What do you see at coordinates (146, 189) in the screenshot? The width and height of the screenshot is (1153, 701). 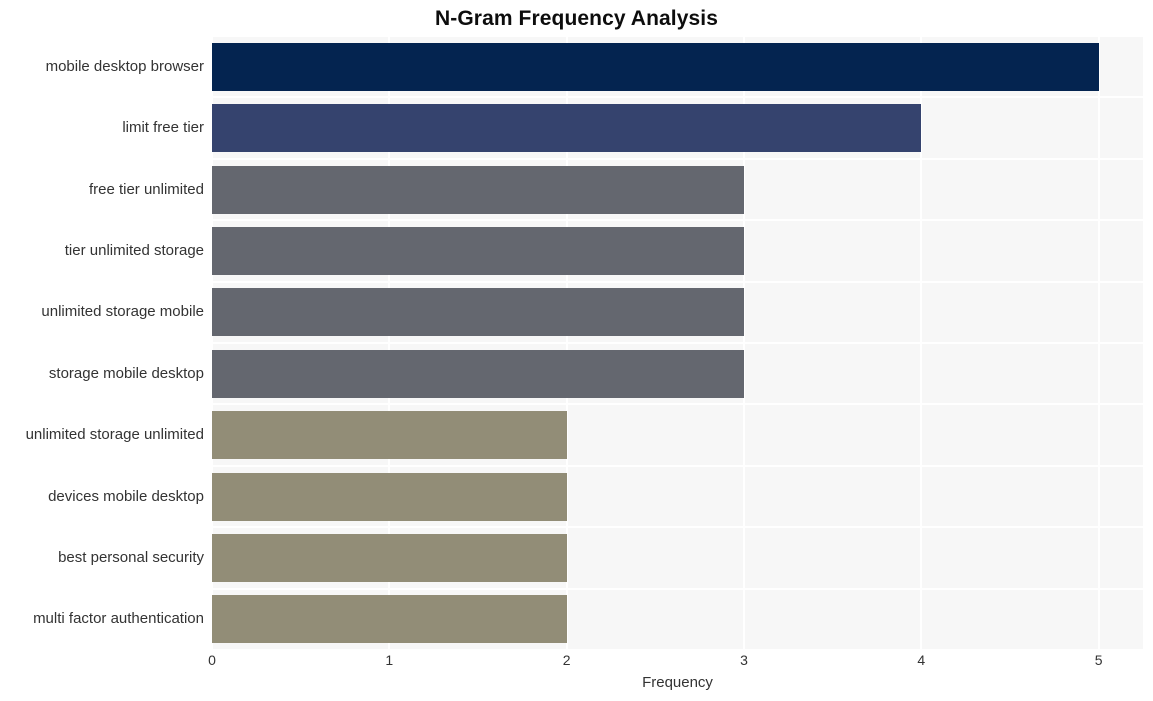 I see `y-axis-tick-label: free tier unlimited` at bounding box center [146, 189].